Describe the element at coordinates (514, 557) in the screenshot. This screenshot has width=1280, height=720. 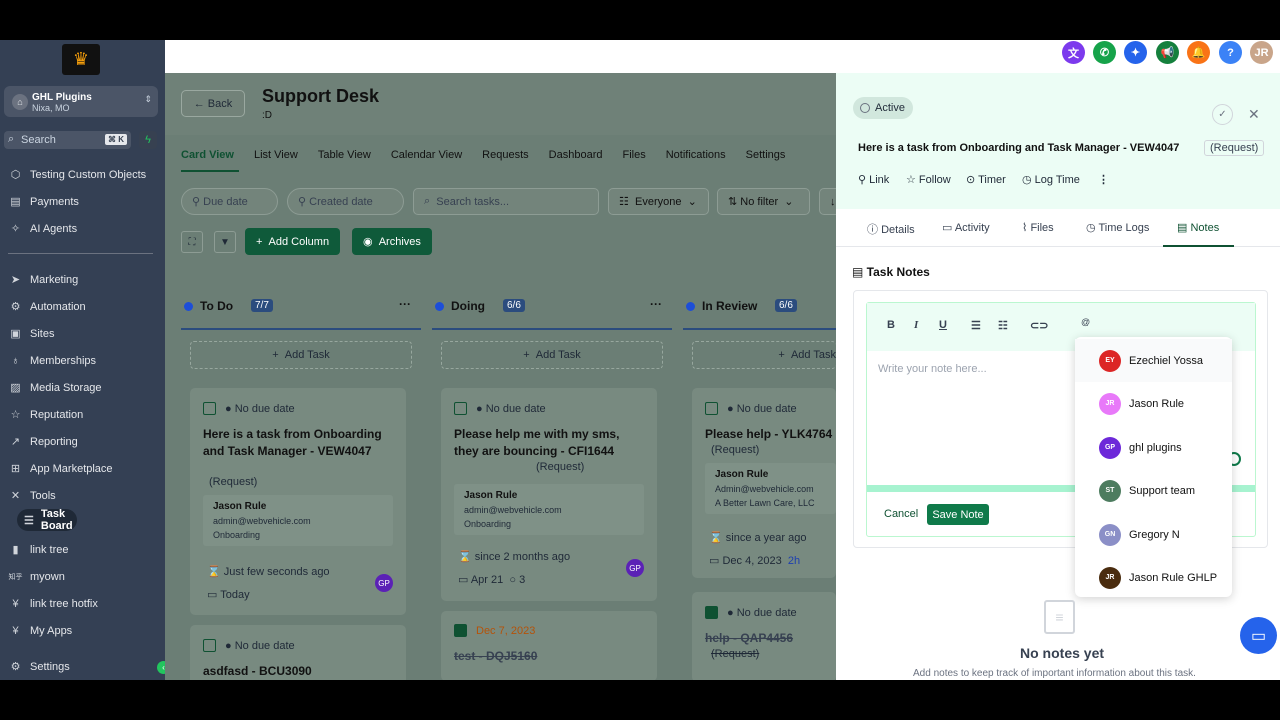
I see `time-ago: ⌛ since 2 months ago` at that location.